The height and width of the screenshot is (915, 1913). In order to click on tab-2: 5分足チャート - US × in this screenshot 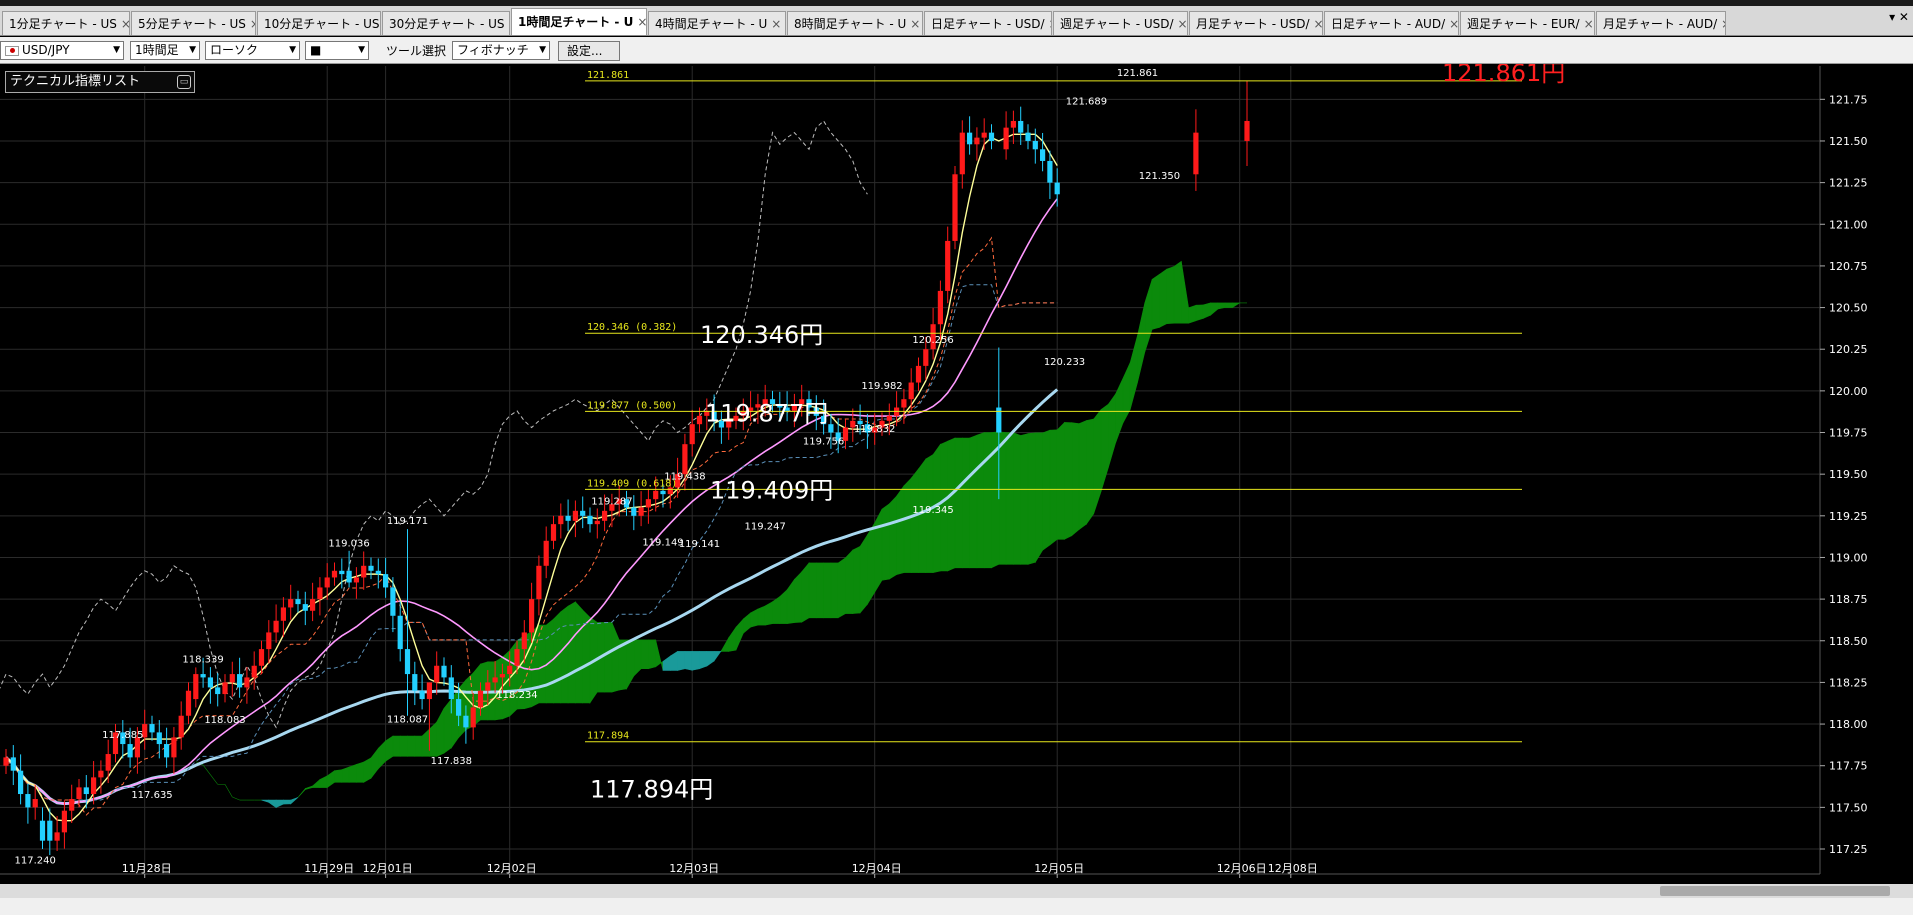, I will do `click(193, 23)`.